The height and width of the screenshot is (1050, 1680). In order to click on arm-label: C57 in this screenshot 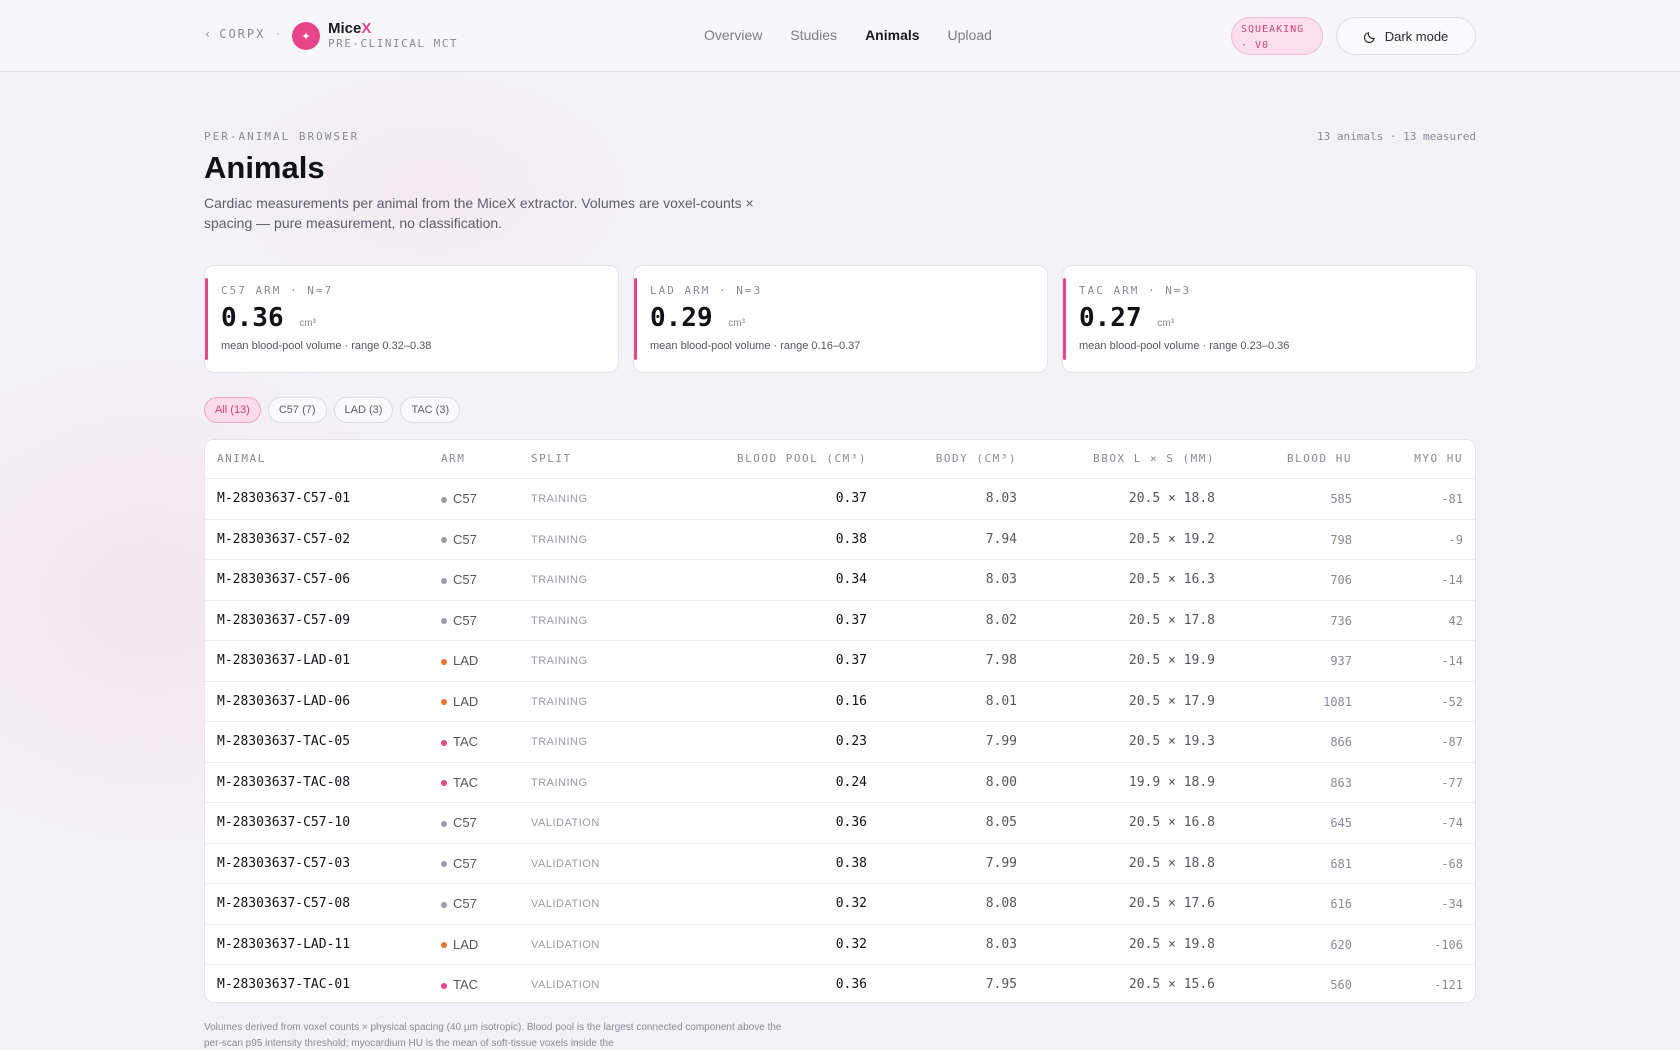, I will do `click(465, 863)`.